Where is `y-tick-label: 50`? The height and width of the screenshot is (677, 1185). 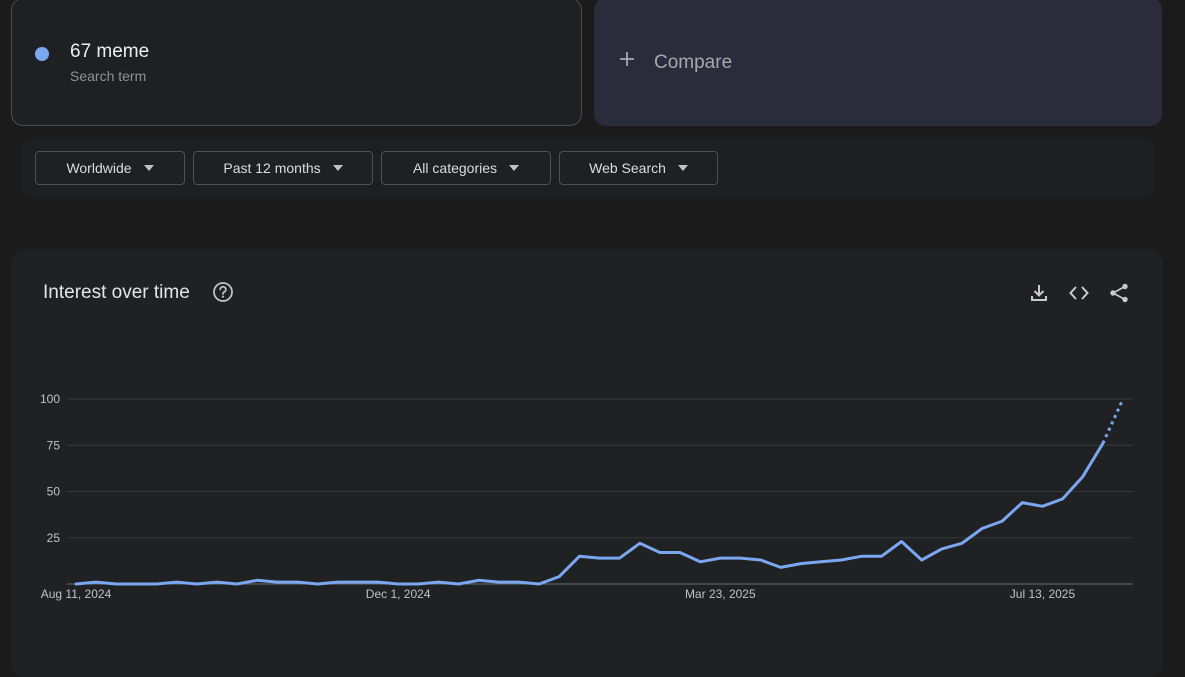
y-tick-label: 50 is located at coordinates (54, 492).